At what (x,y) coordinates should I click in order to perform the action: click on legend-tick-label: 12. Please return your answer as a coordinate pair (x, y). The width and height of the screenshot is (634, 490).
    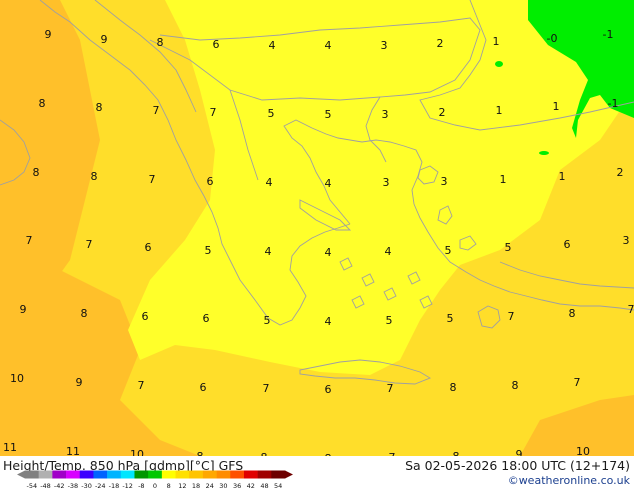
    Looking at the image, I should click on (182, 486).